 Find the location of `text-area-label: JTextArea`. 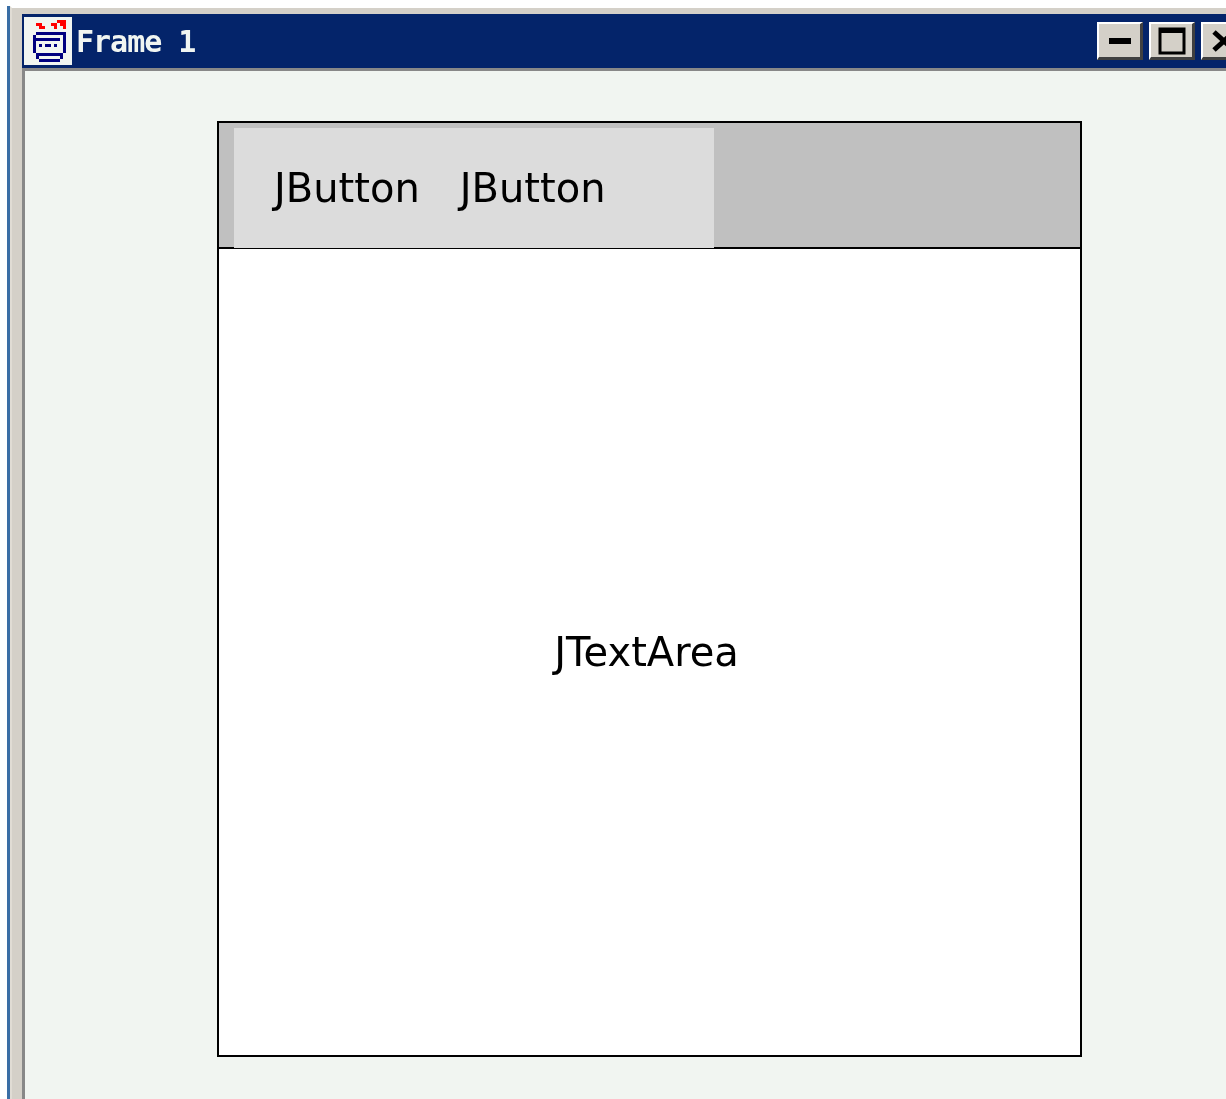

text-area-label: JTextArea is located at coordinates (646, 652).